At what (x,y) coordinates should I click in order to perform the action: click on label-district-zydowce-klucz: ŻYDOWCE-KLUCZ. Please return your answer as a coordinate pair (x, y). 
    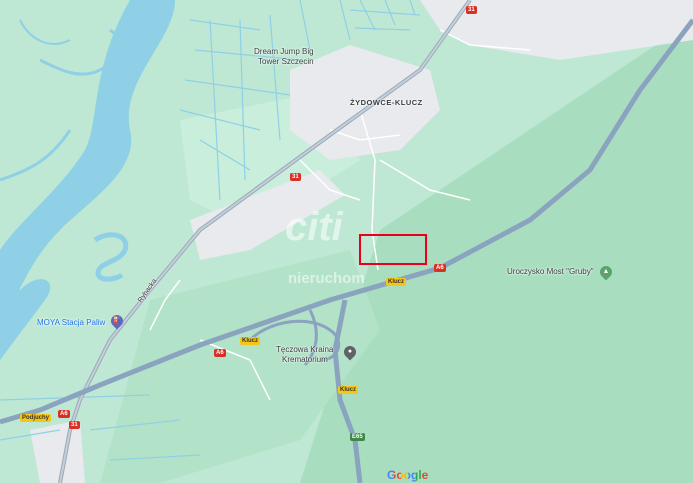
    Looking at the image, I should click on (386, 102).